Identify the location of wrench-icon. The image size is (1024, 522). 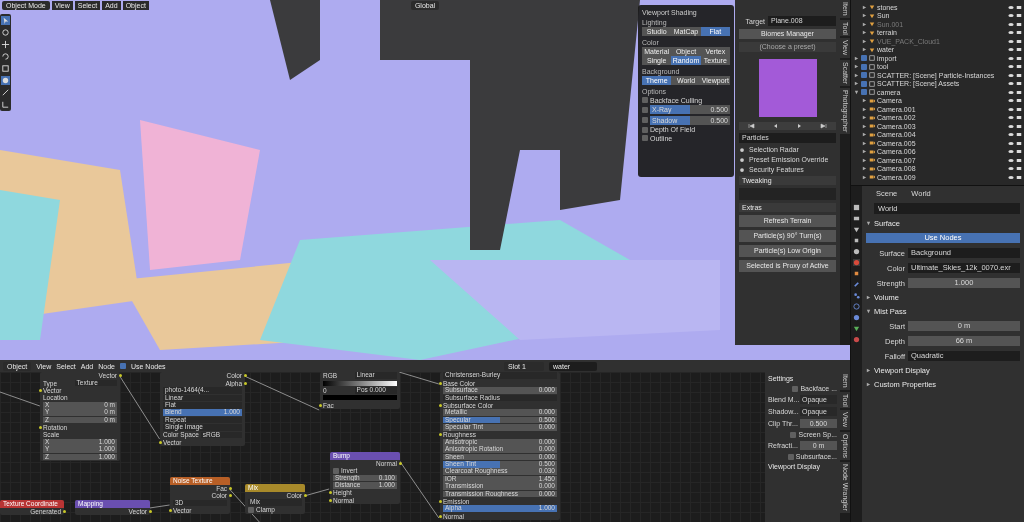
(856, 284).